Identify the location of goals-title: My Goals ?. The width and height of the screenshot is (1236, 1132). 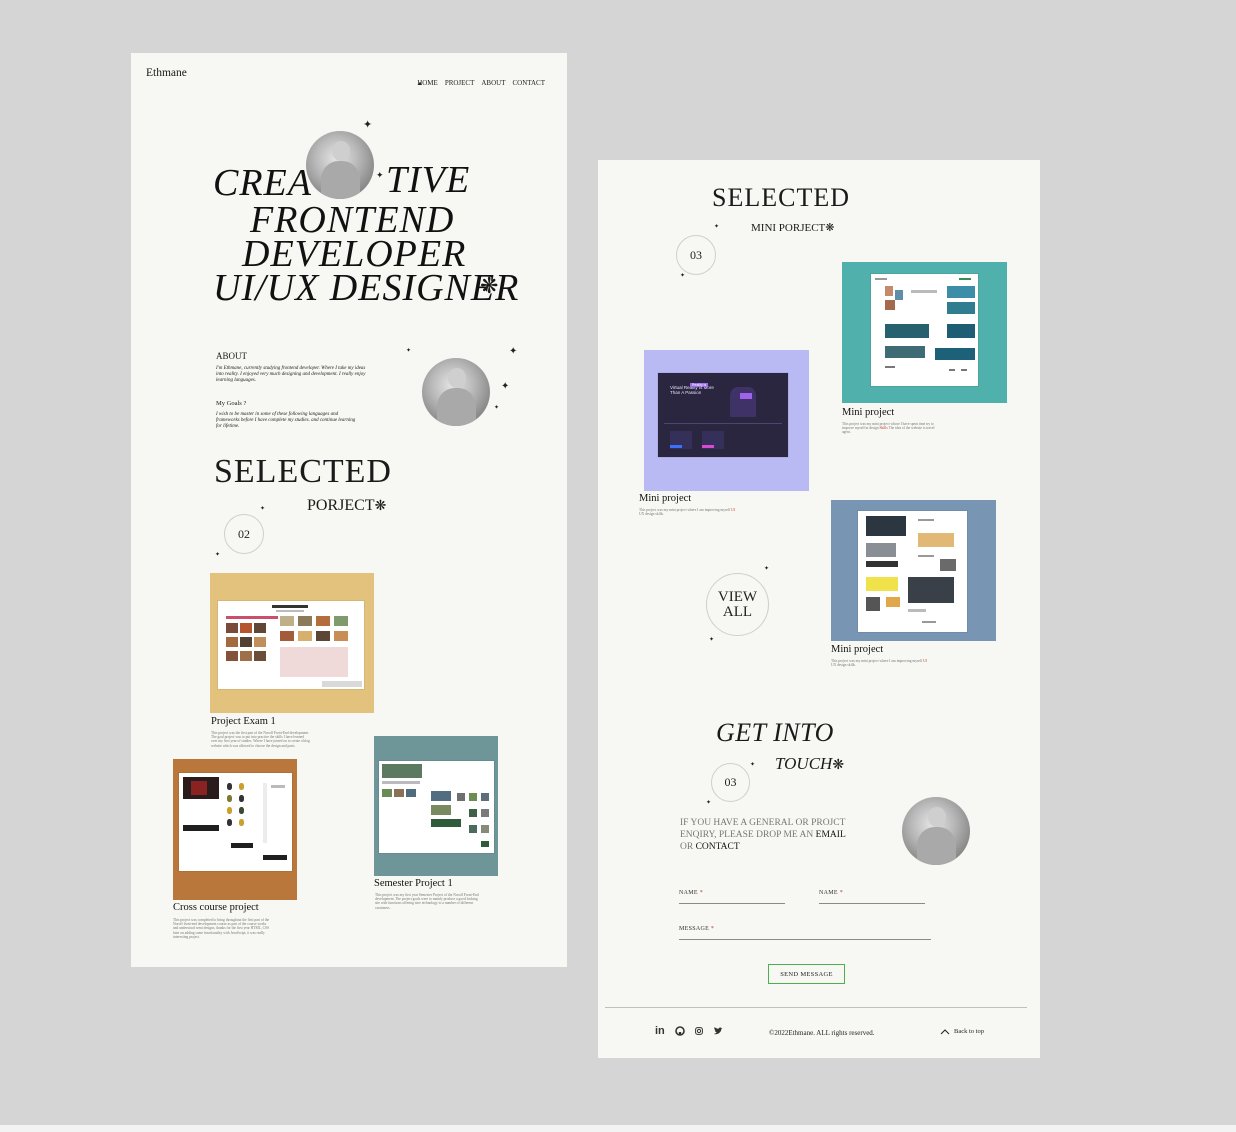
(231, 403).